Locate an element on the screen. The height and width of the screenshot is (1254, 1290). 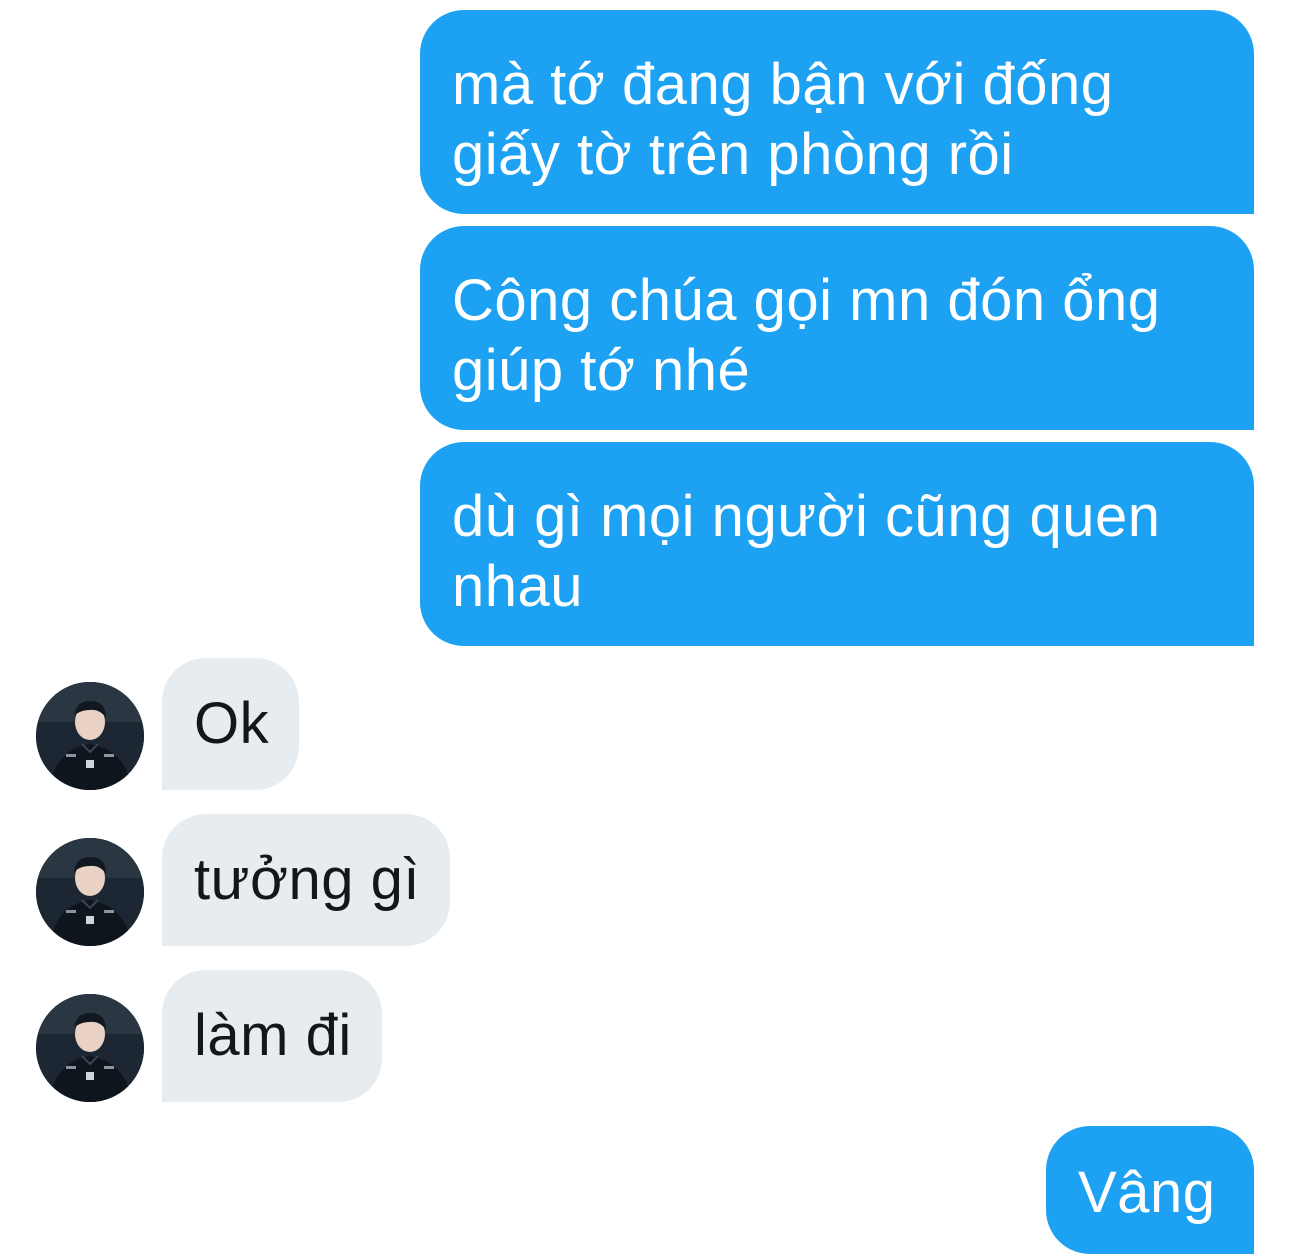
incoming-message: Ok is located at coordinates (231, 724).